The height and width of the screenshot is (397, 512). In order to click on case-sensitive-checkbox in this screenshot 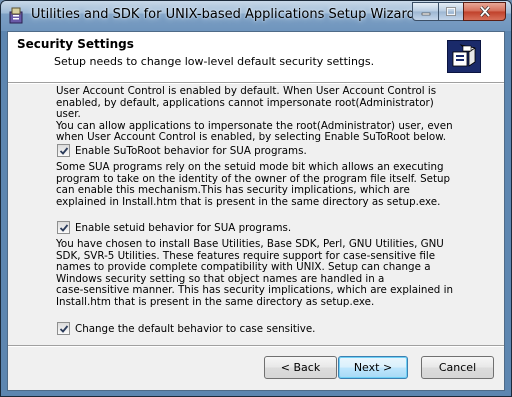, I will do `click(63, 328)`.